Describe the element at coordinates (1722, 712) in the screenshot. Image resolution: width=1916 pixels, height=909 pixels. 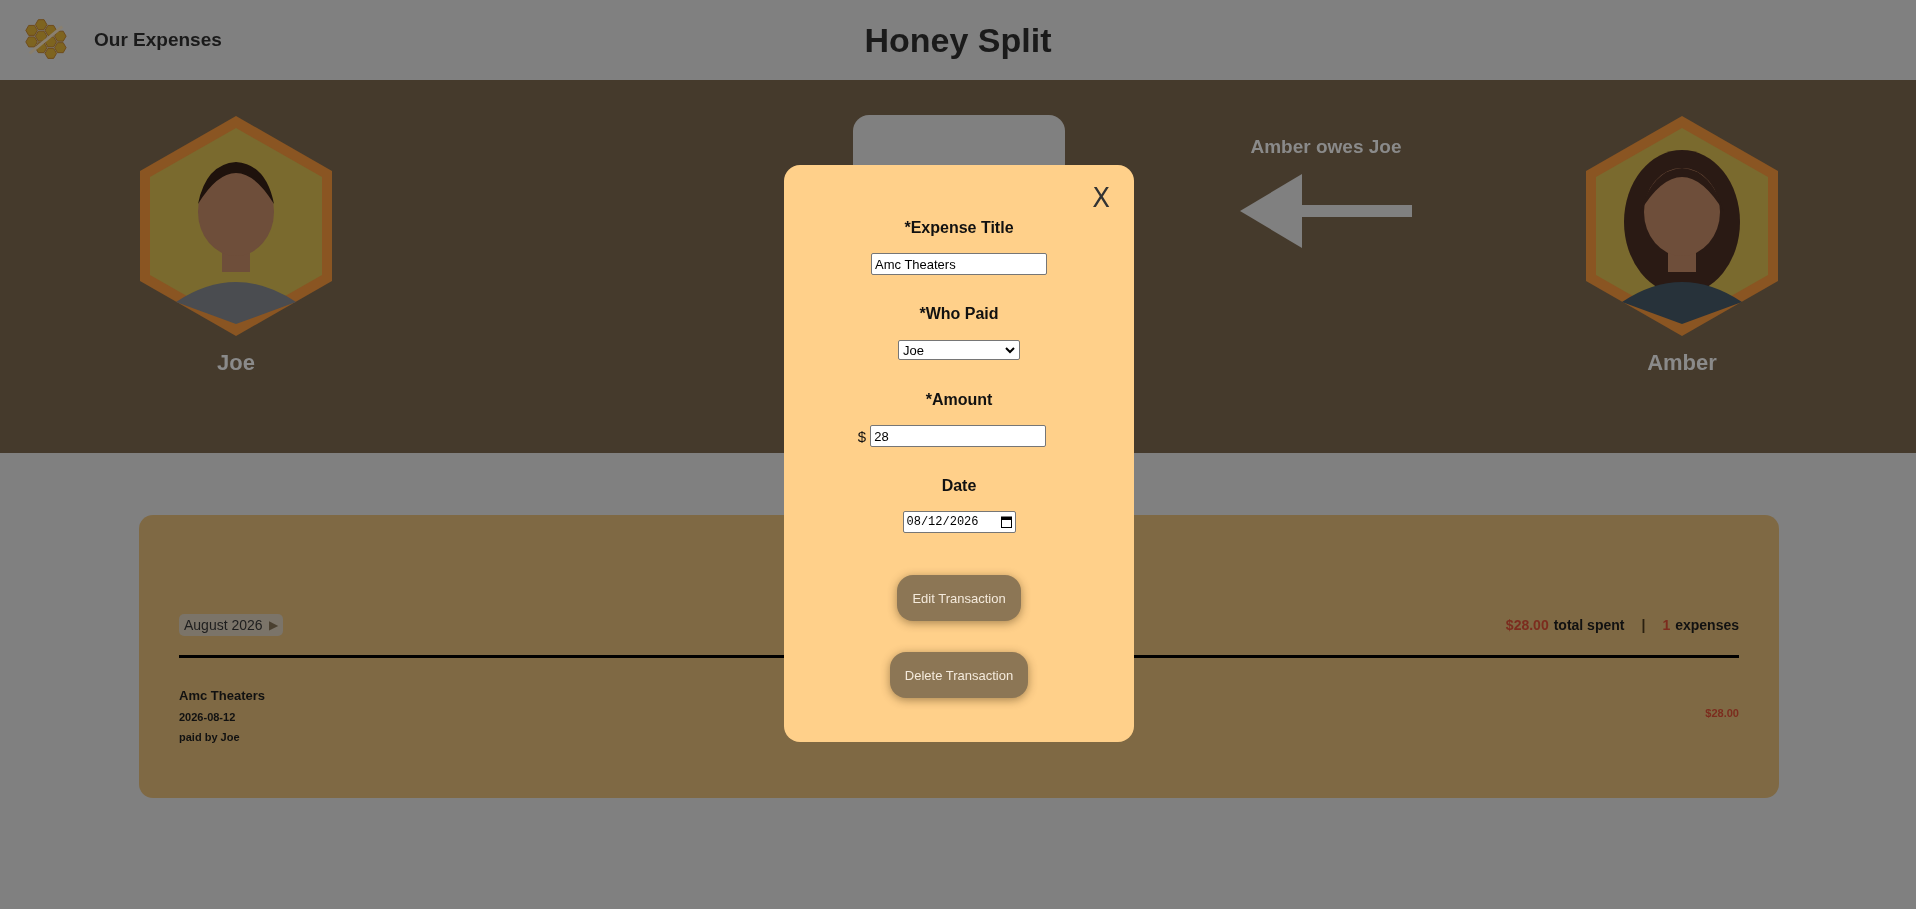
I see `expense-amount: $28.00` at that location.